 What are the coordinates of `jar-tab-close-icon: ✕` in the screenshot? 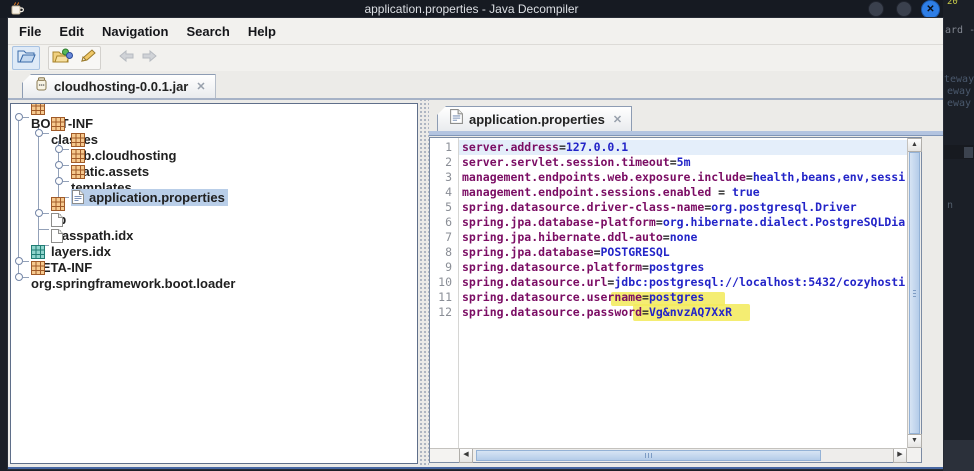 It's located at (200, 86).